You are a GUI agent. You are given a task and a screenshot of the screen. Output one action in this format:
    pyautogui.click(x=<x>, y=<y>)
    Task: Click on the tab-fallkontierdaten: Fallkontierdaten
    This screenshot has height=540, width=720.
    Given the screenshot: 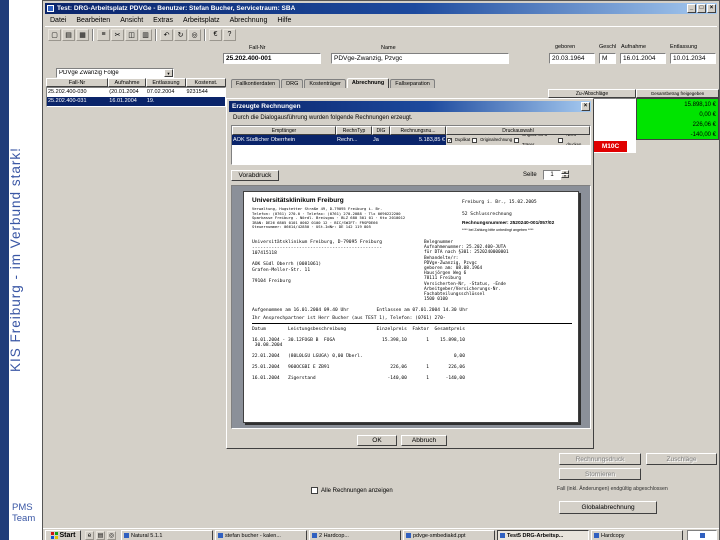 What is the action you would take?
    pyautogui.click(x=256, y=83)
    